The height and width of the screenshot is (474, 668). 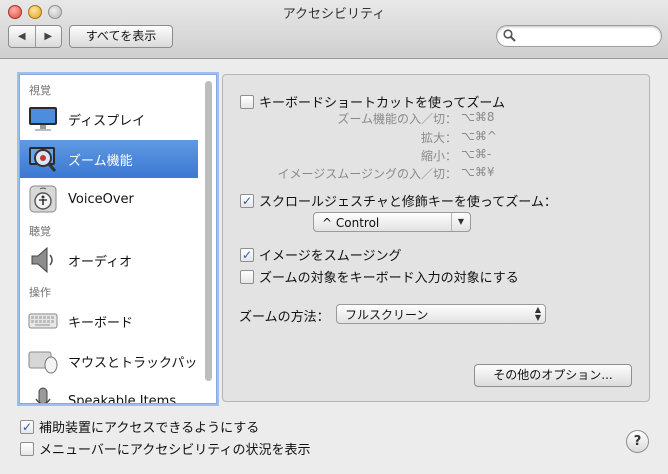 What do you see at coordinates (387, 315) in the screenshot?
I see `zoom-style-value: フルスクリーン` at bounding box center [387, 315].